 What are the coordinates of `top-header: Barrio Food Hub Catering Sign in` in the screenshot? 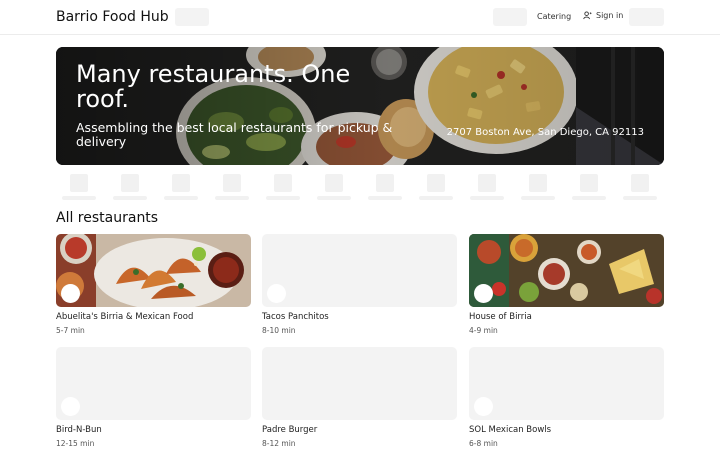 It's located at (360, 17).